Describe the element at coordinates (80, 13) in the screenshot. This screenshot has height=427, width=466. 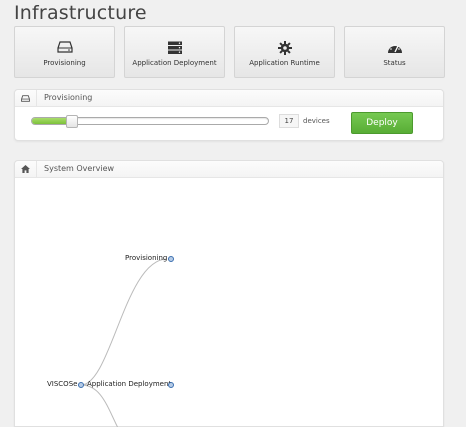
I see `page-title: Infrastructure` at that location.